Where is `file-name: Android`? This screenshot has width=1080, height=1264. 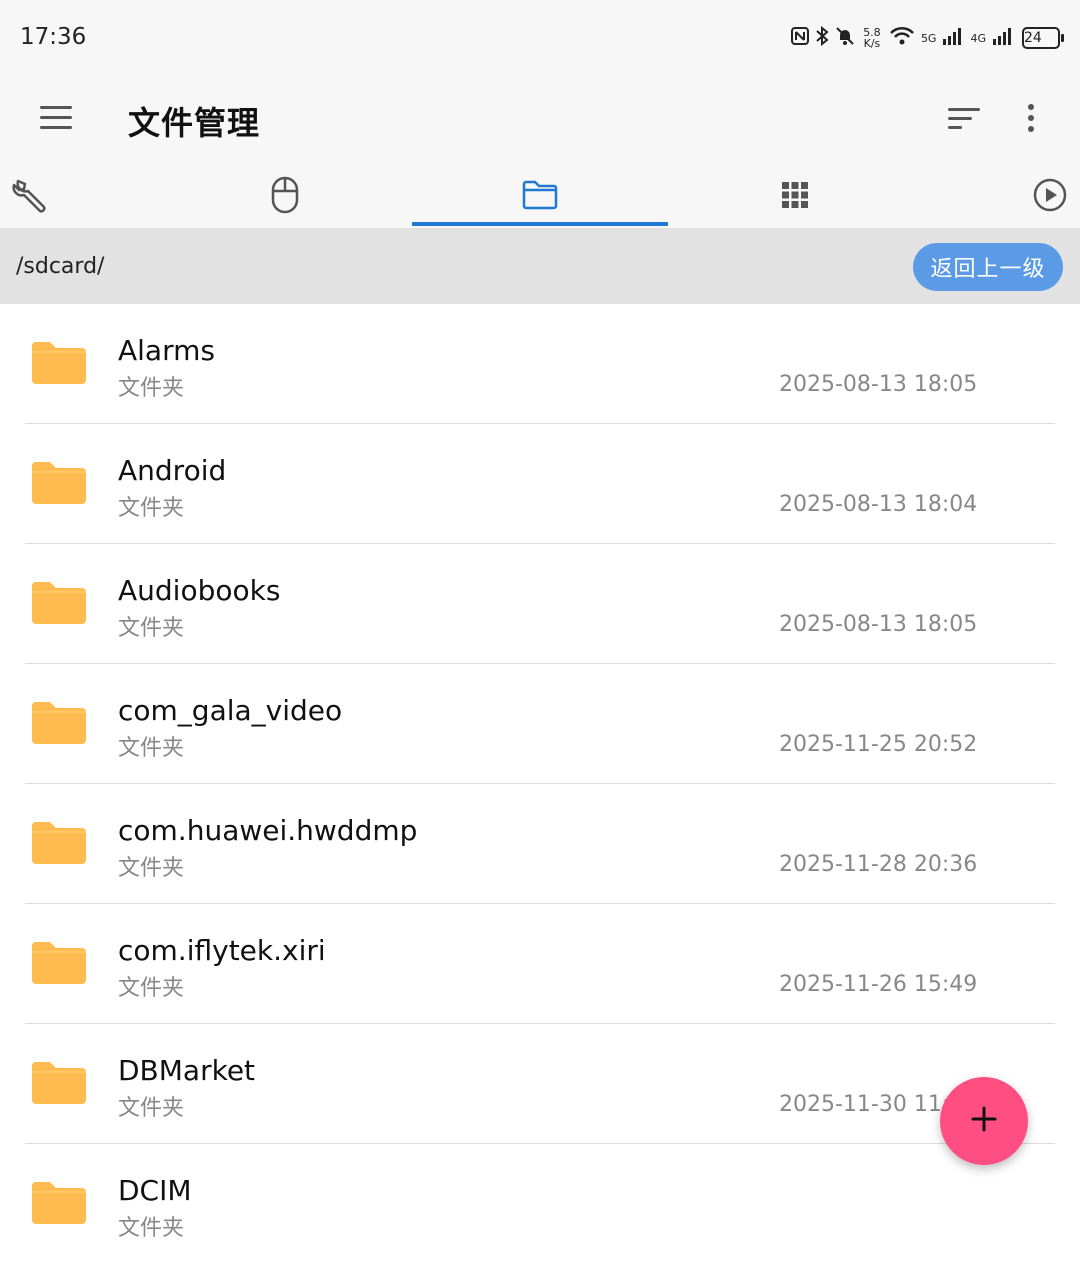
file-name: Android is located at coordinates (172, 470).